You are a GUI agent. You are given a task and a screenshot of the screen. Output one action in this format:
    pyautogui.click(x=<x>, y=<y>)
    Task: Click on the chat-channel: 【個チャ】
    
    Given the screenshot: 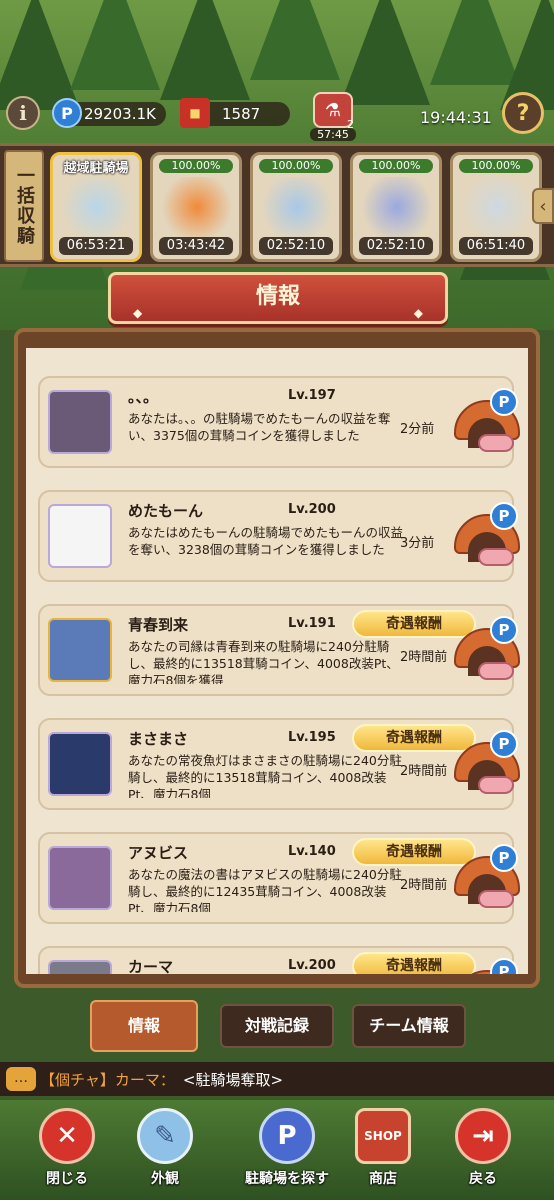 What is the action you would take?
    pyautogui.click(x=77, y=1079)
    